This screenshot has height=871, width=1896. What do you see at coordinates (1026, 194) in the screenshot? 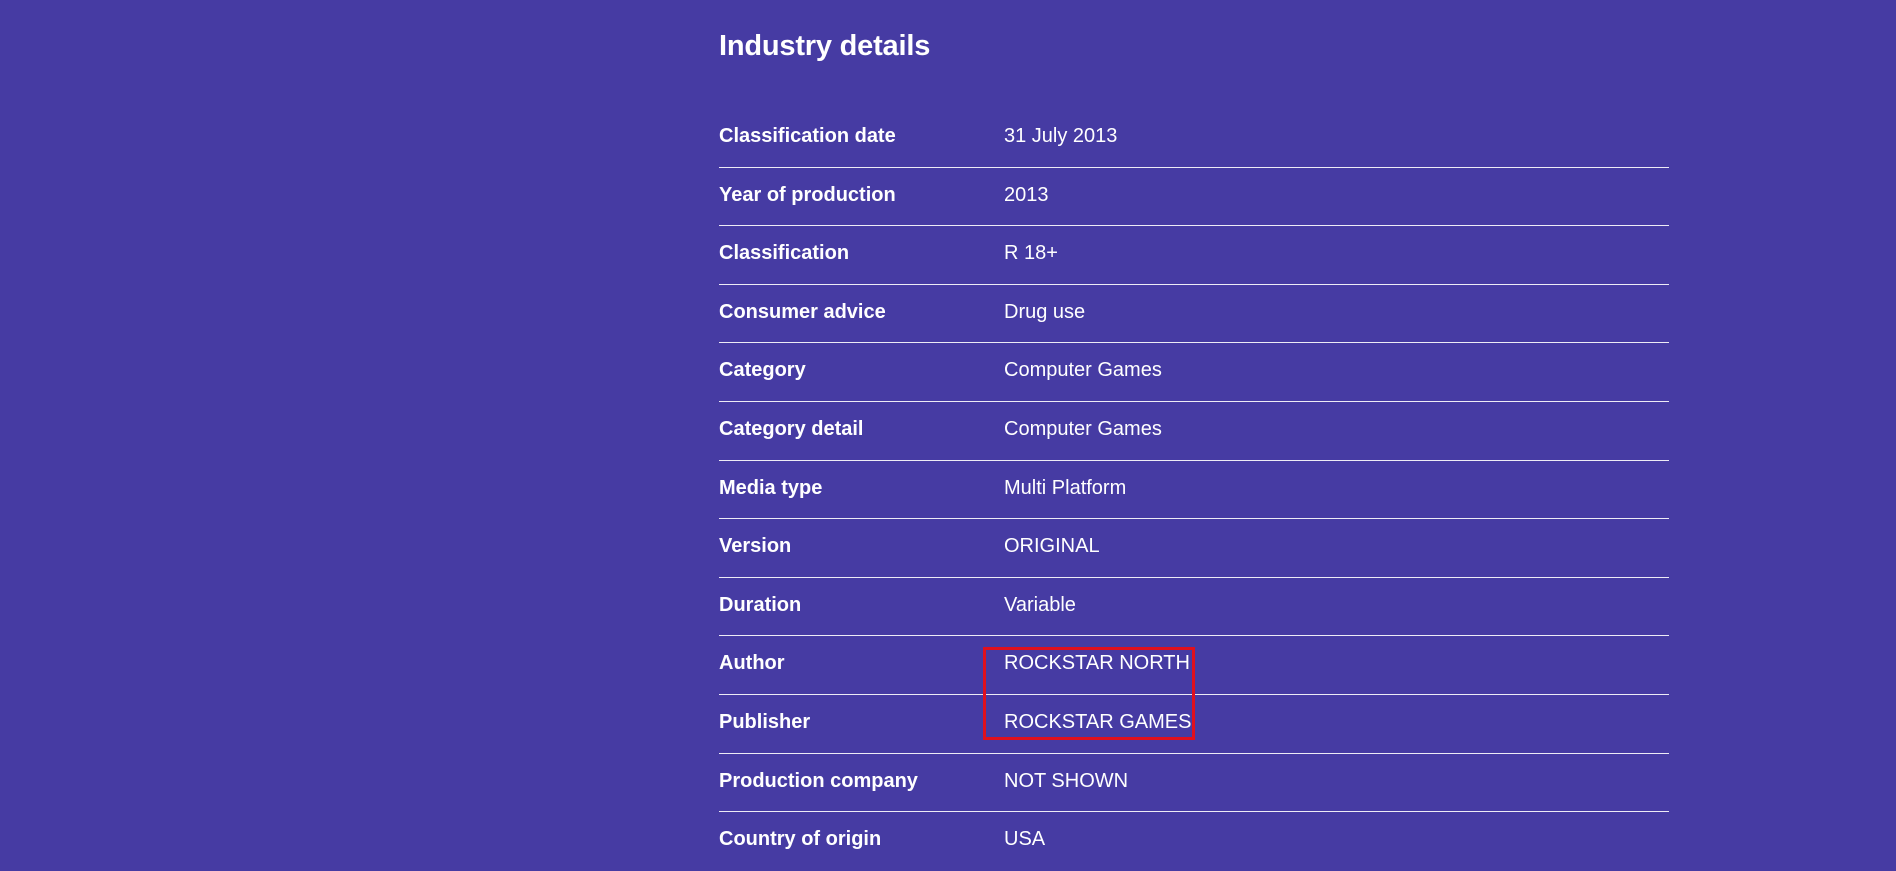
I see `detail-value: 2013` at bounding box center [1026, 194].